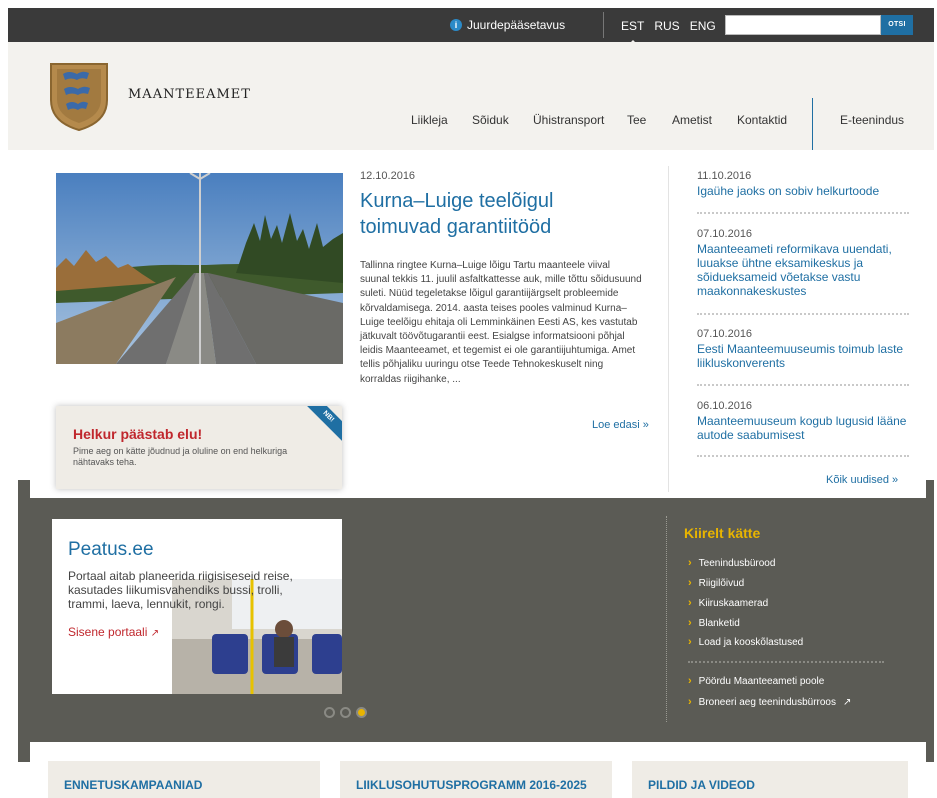 This screenshot has height=798, width=937. Describe the element at coordinates (762, 120) in the screenshot. I see `nav-kontaktid: Kontaktid` at that location.